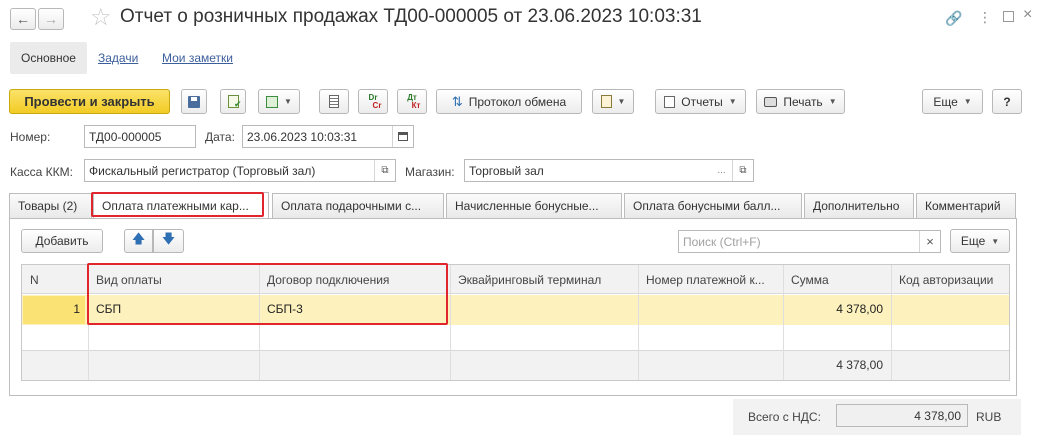 Image resolution: width=1040 pixels, height=448 pixels. I want to click on number-field: ТД00-000005, so click(140, 136).